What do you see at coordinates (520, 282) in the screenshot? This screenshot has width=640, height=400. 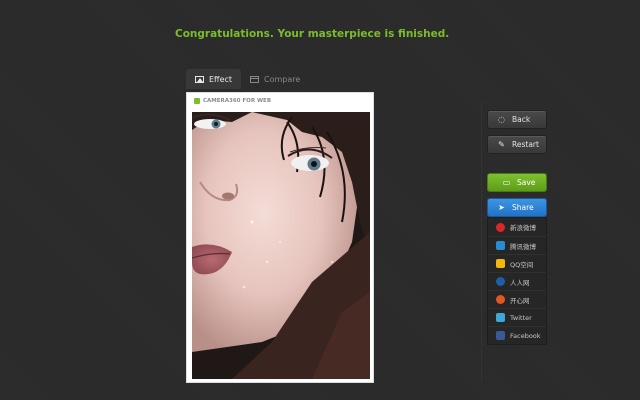 I see `share-renren-label: 人人网` at bounding box center [520, 282].